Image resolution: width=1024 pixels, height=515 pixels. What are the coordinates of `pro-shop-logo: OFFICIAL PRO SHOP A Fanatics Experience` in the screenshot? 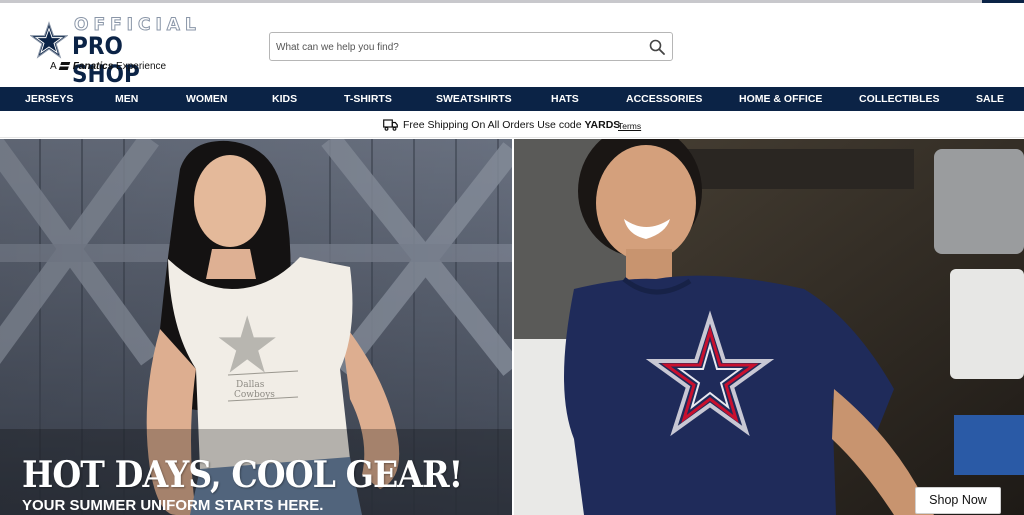 It's located at (113, 51).